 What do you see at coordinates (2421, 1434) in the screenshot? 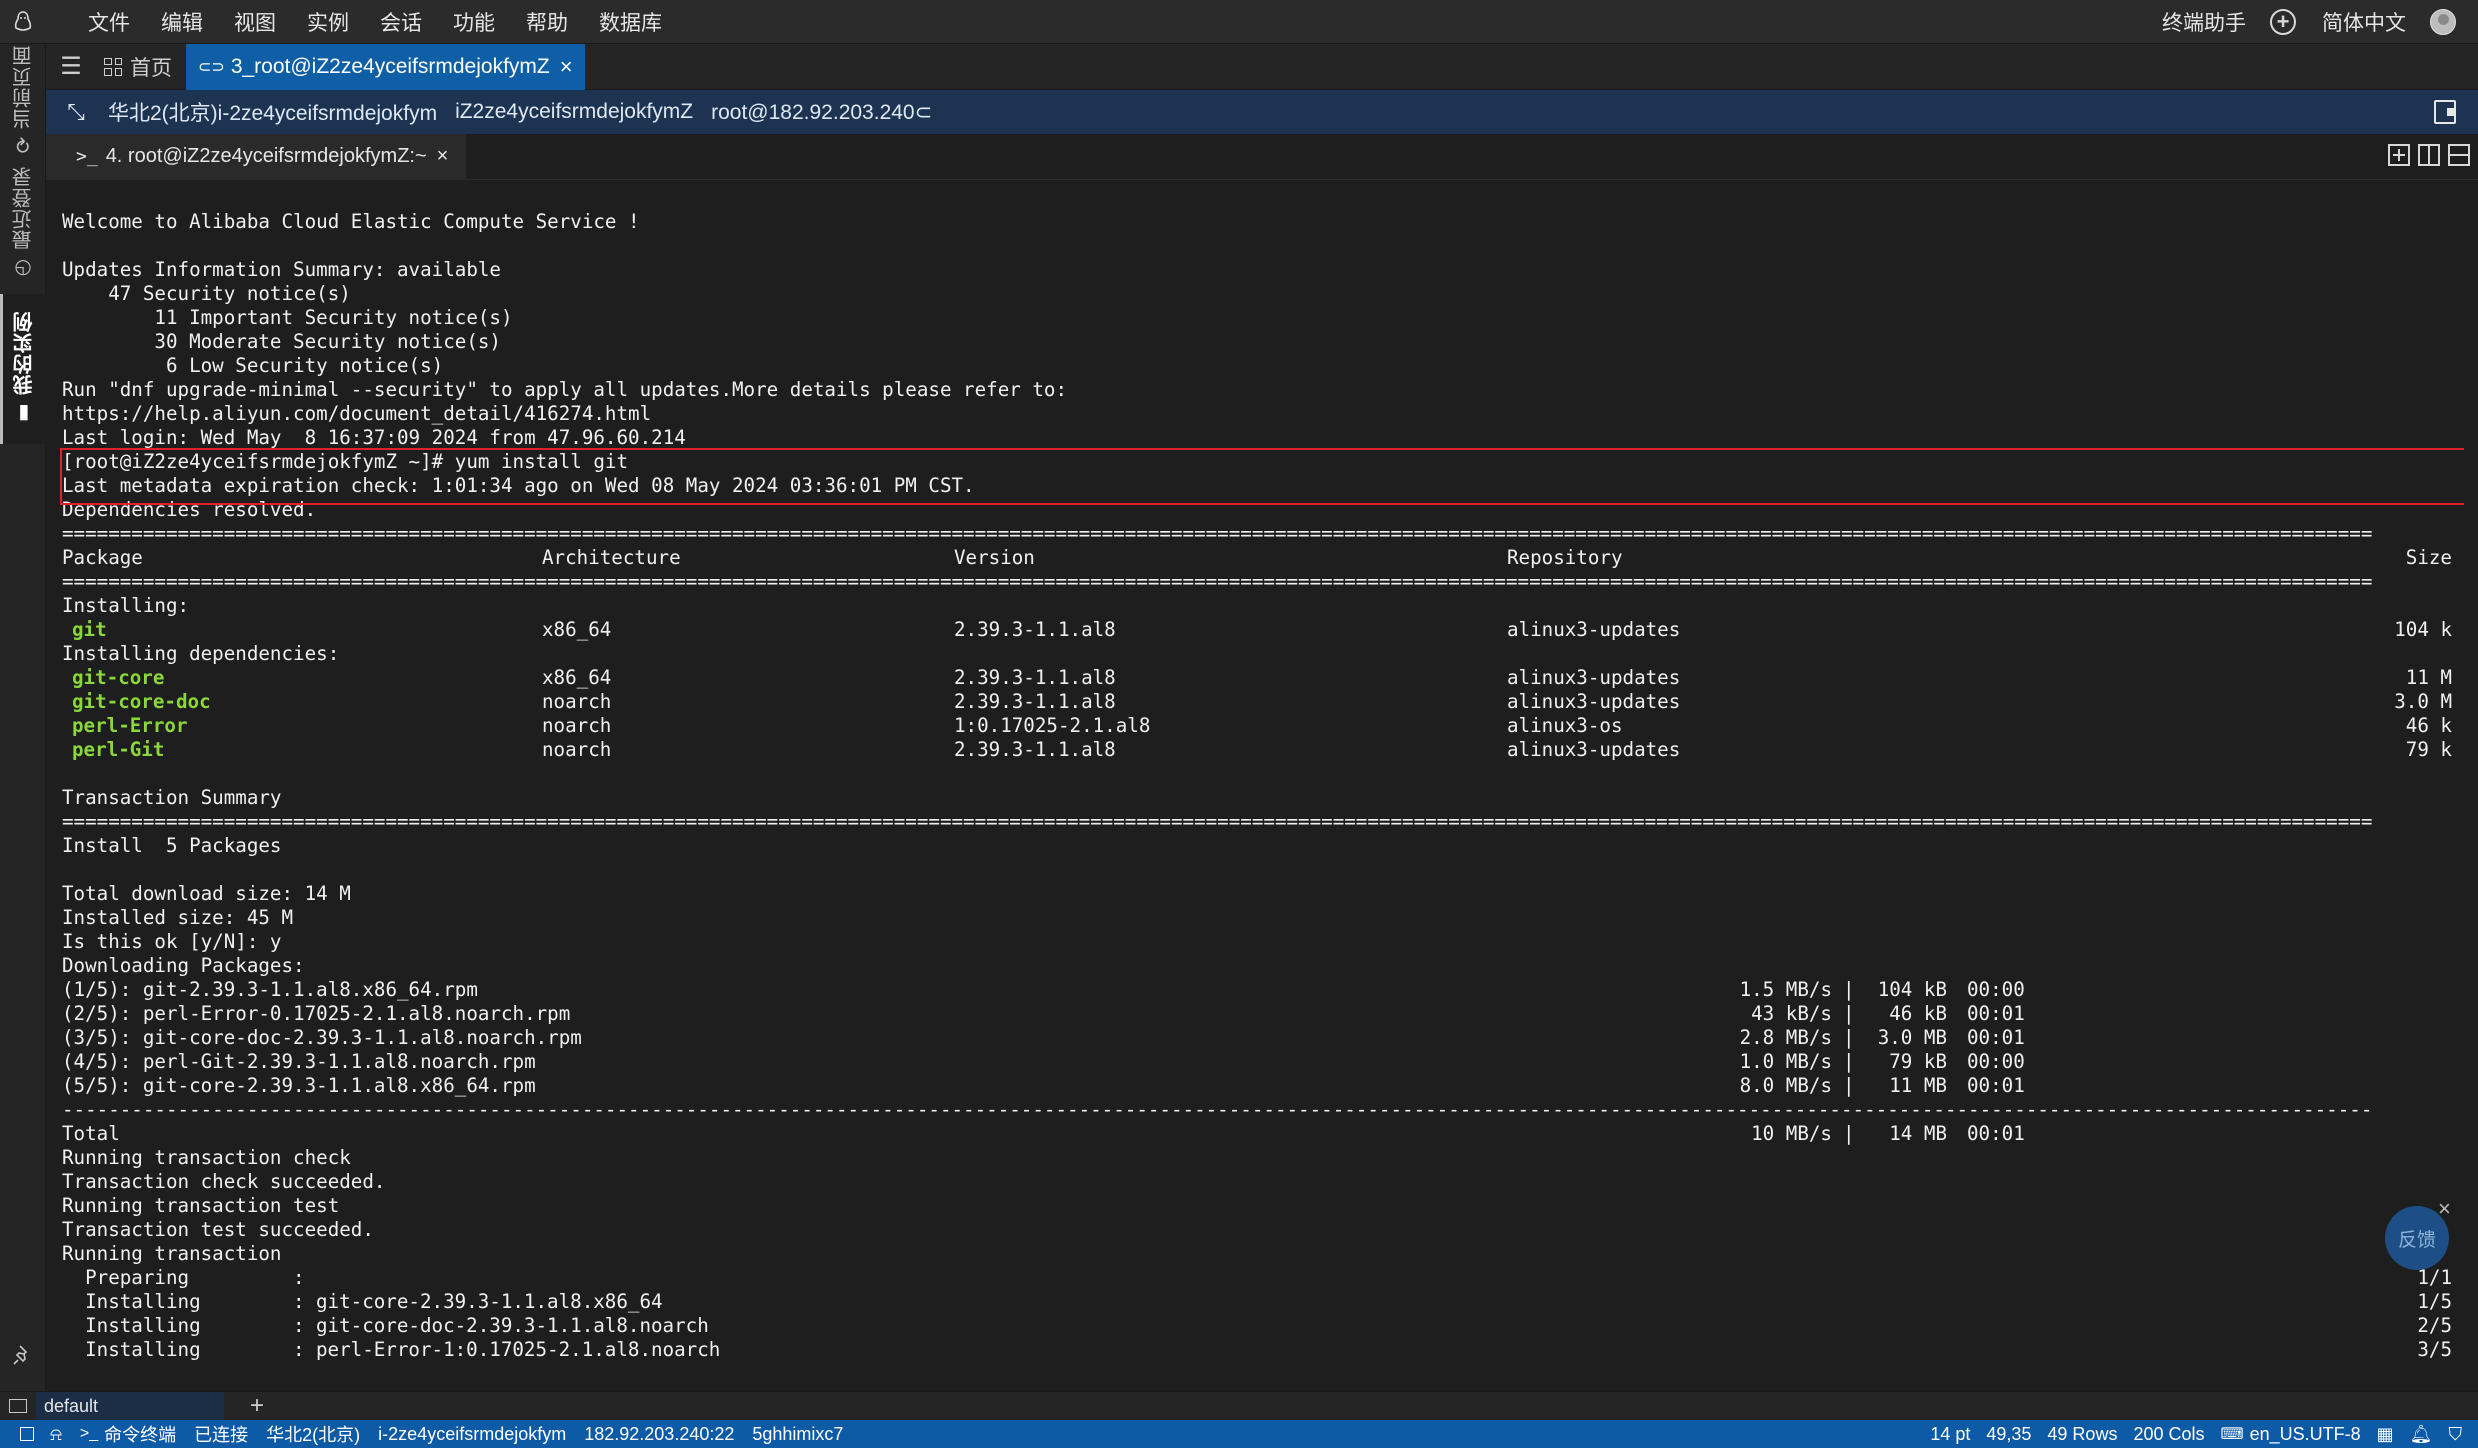
I see `bell-icon: 🔔︎` at bounding box center [2421, 1434].